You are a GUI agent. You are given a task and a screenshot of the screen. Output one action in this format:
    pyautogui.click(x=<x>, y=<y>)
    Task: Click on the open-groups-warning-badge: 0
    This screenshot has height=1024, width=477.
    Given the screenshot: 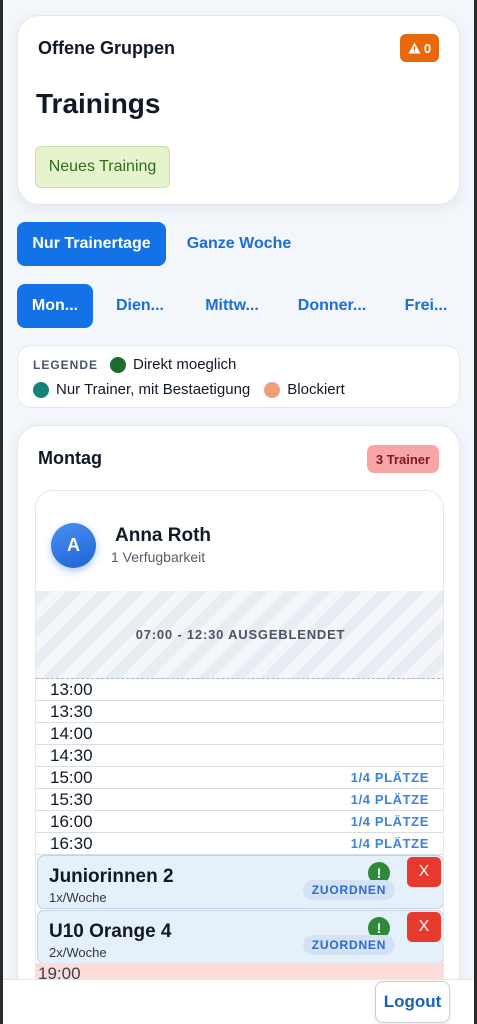 What is the action you would take?
    pyautogui.click(x=419, y=48)
    